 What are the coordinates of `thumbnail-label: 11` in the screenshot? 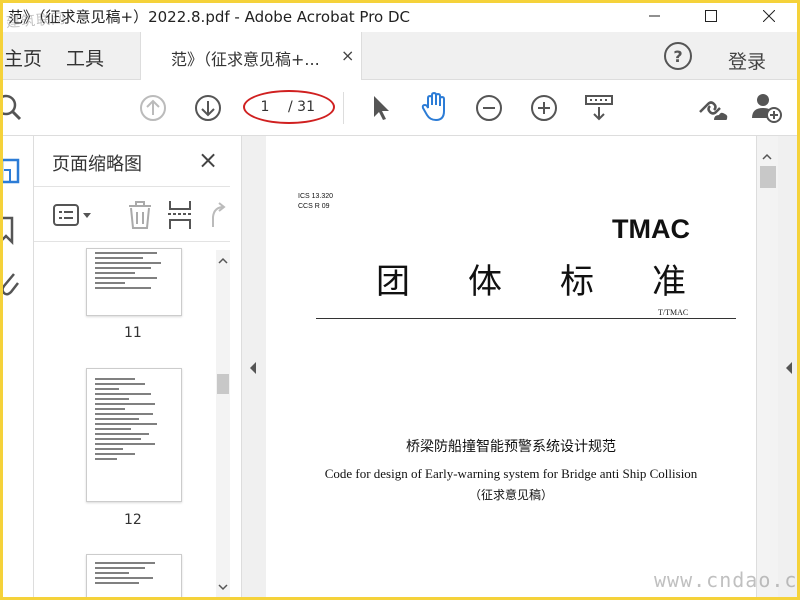 It's located at (133, 333).